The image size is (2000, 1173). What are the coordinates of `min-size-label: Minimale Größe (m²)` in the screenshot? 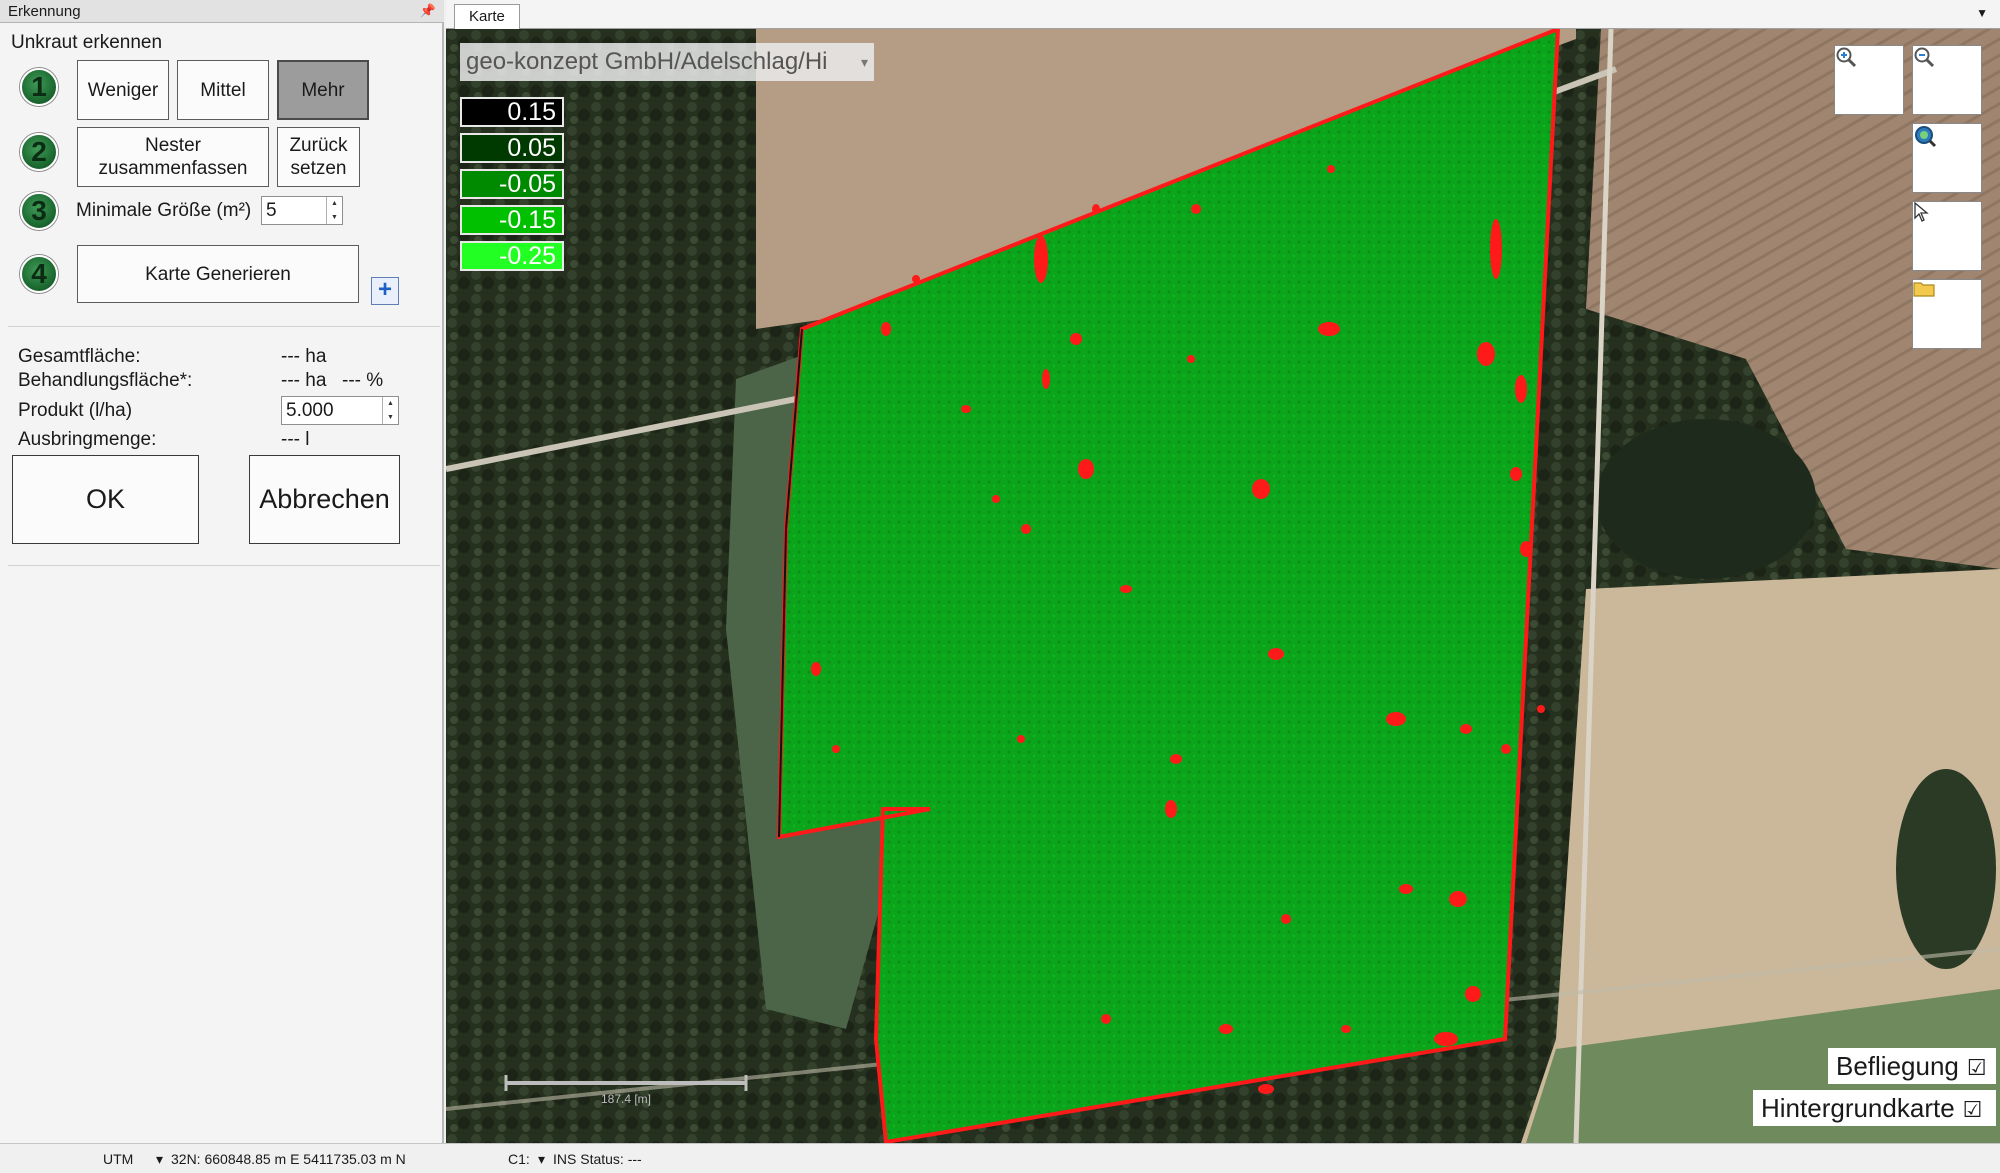 It's located at (164, 210).